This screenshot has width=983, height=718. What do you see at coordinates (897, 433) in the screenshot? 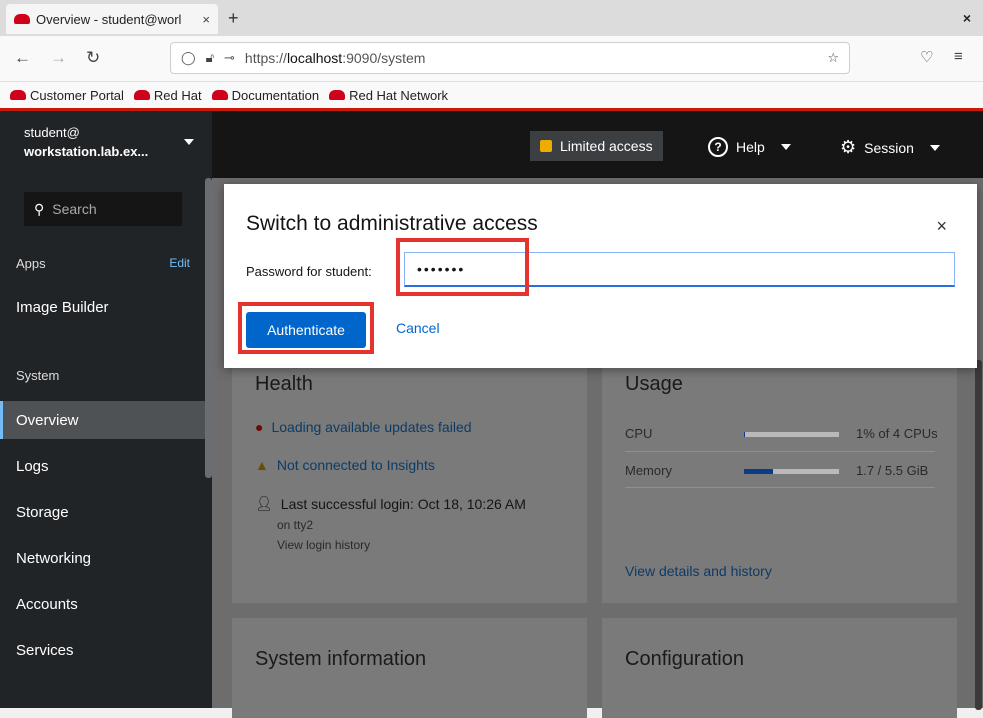
I see `cpu-value: 1% of 4 CPUs` at bounding box center [897, 433].